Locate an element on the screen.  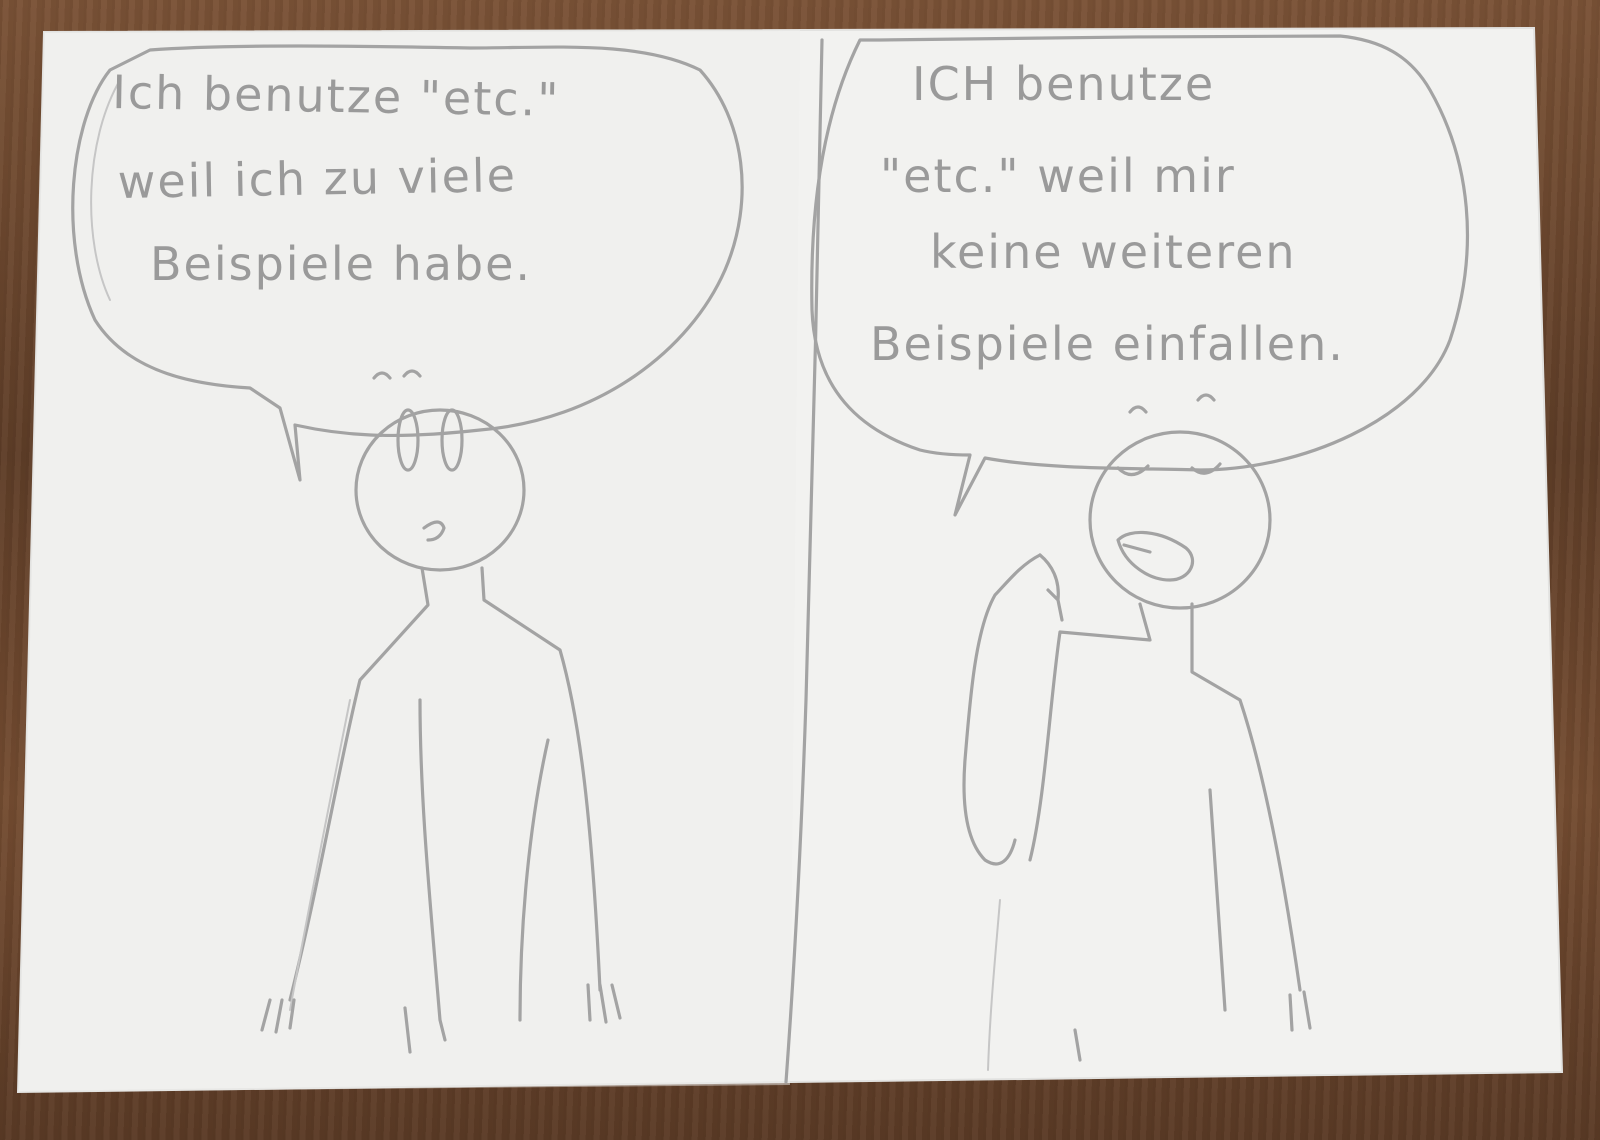
speech-line-3: keine weiteren is located at coordinates (1113, 252).